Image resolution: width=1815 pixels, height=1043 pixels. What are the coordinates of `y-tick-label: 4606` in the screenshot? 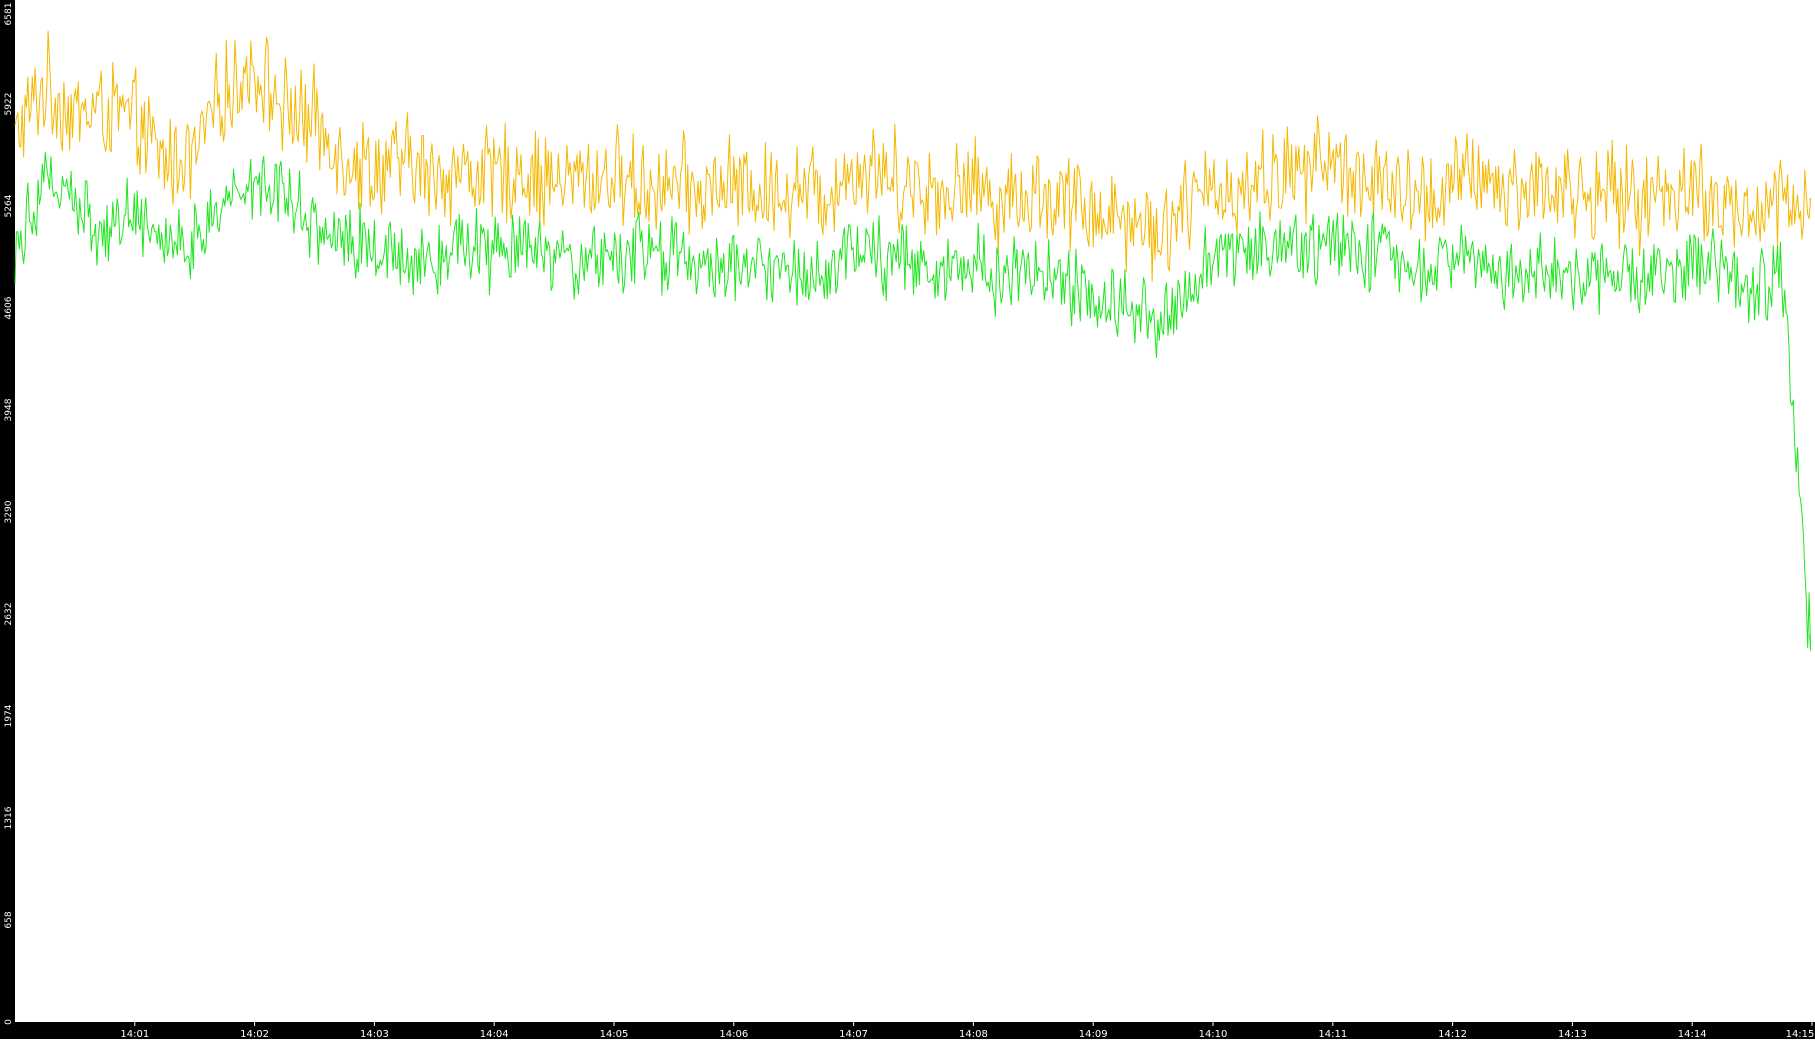 It's located at (9, 307).